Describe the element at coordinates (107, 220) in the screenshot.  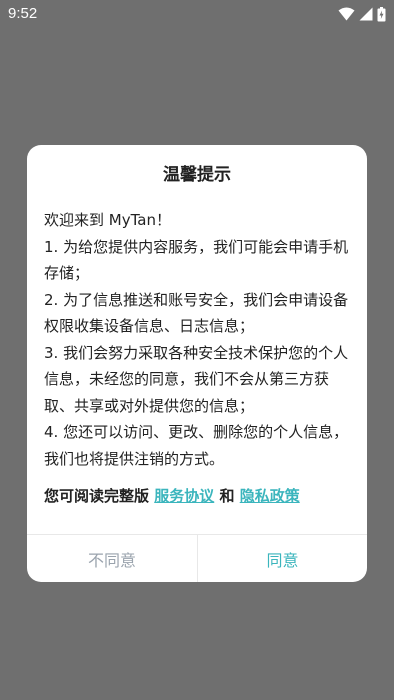
I see `welcome-text: 欢迎来到 MyTan！` at that location.